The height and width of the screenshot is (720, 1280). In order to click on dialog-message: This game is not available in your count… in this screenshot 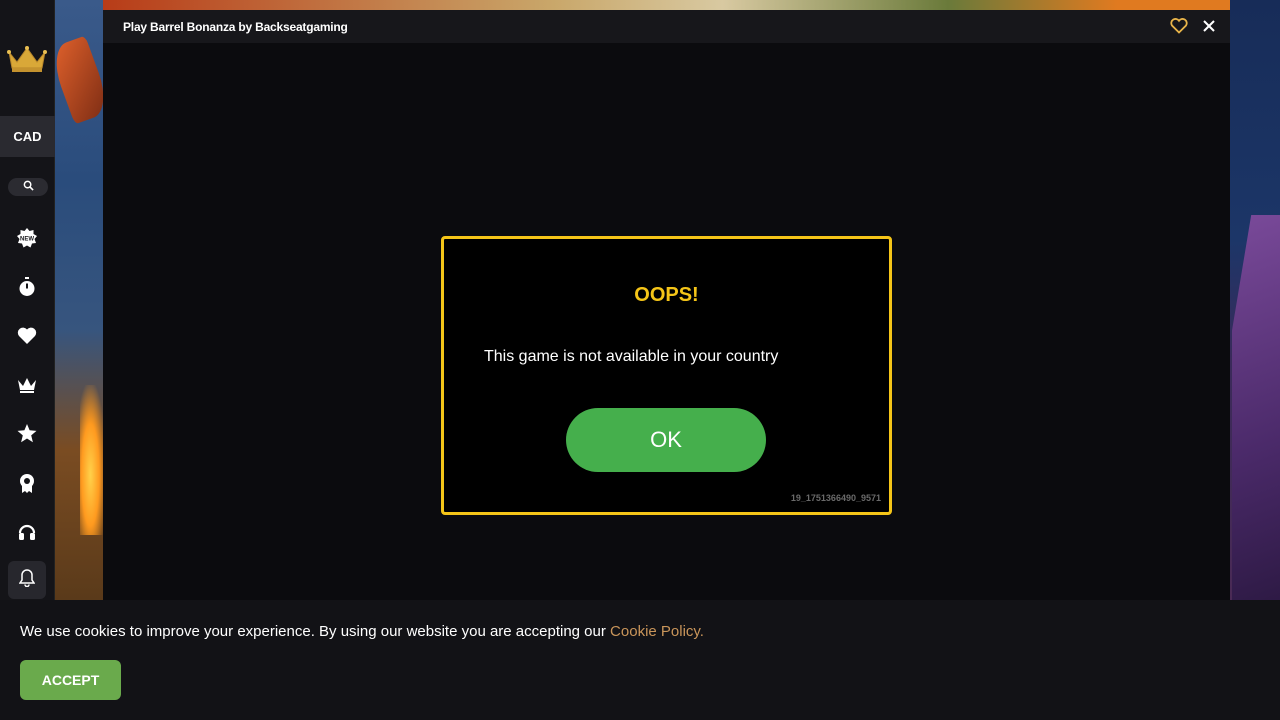, I will do `click(631, 356)`.